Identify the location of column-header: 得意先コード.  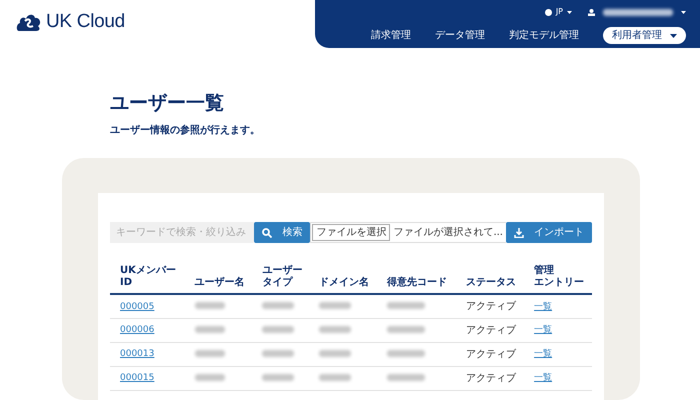
(417, 283).